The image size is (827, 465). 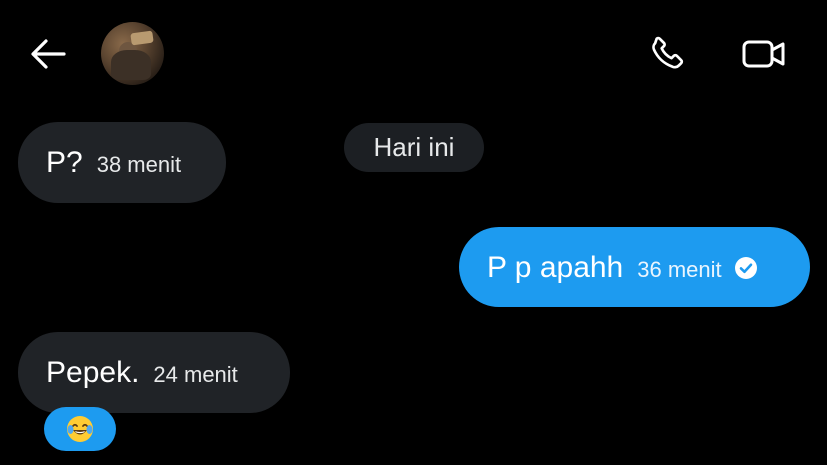 What do you see at coordinates (555, 267) in the screenshot?
I see `message-text: P p apahh` at bounding box center [555, 267].